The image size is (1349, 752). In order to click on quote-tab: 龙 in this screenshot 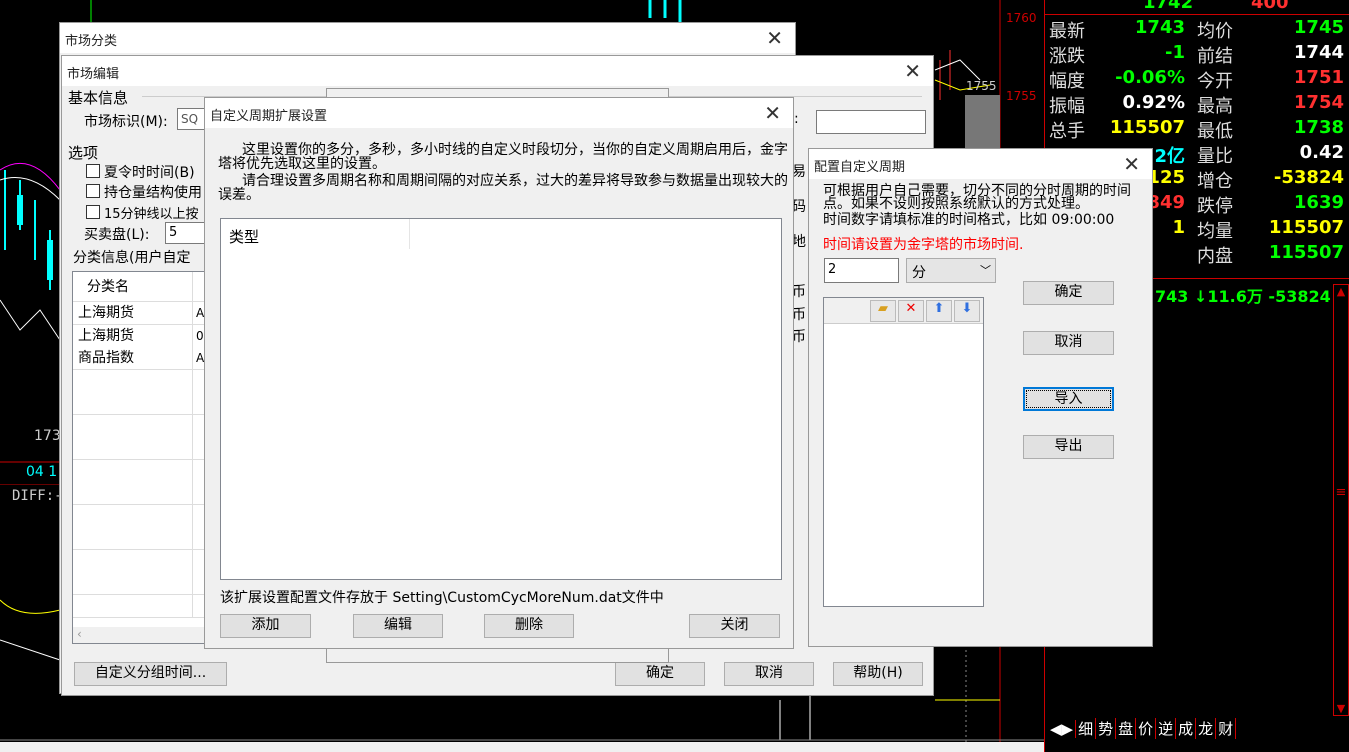, I will do `click(1206, 728)`.